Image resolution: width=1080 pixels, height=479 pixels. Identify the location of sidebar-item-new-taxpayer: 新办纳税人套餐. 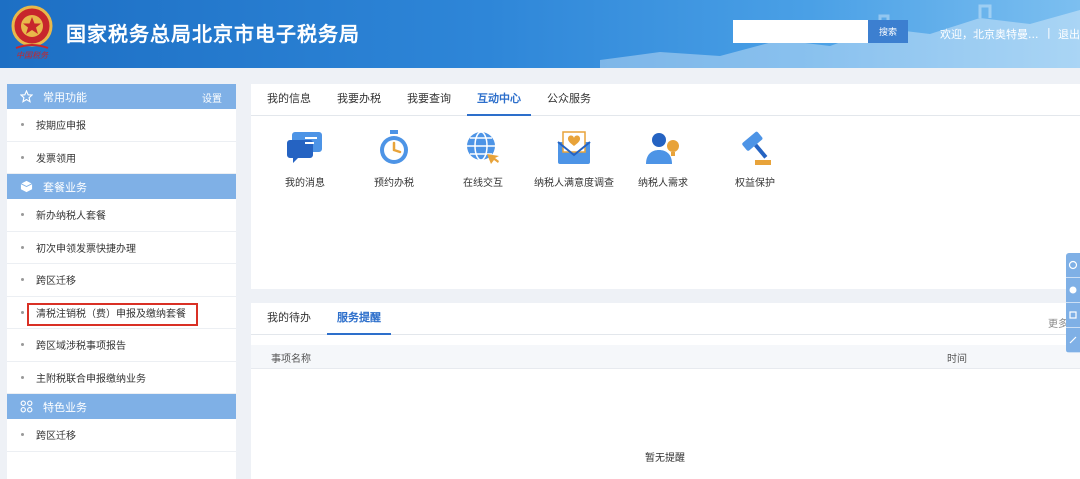
(121, 215).